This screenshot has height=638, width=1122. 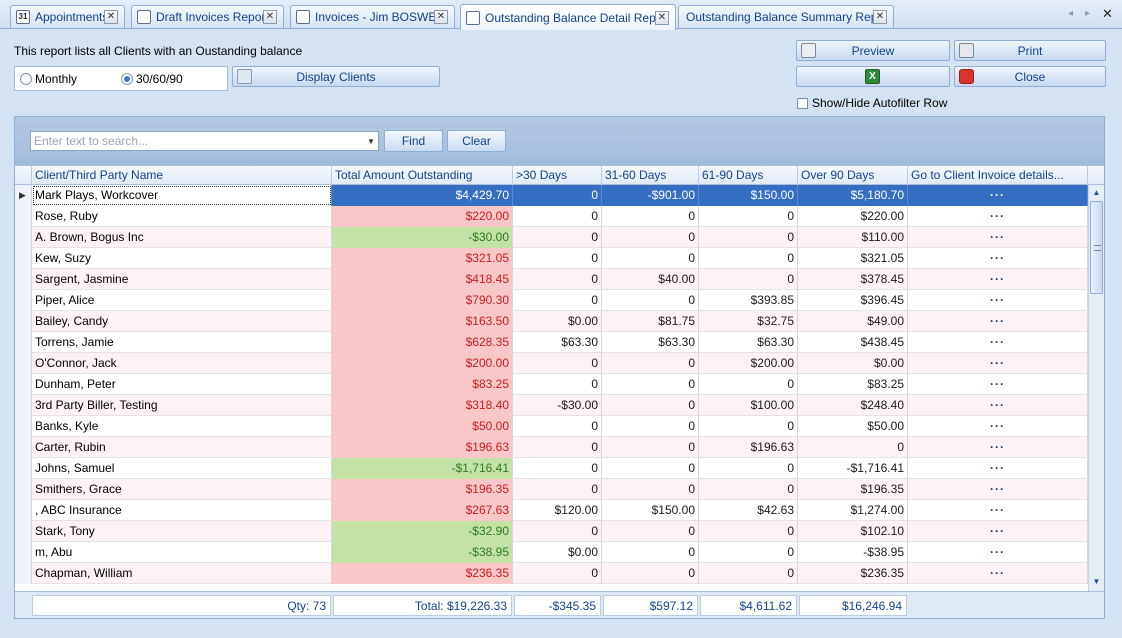 I want to click on tab-appointments: 31 Appointments ✕, so click(x=67, y=16).